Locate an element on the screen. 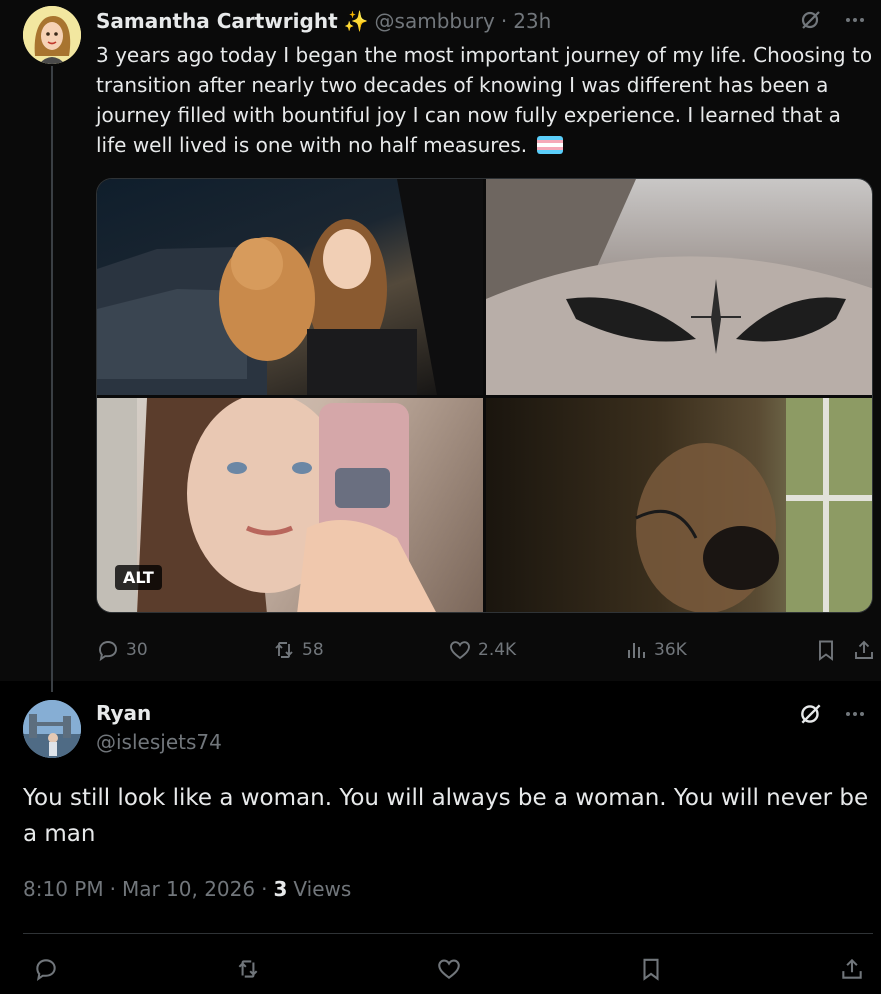  bookmark-share-group is located at coordinates (845, 650).